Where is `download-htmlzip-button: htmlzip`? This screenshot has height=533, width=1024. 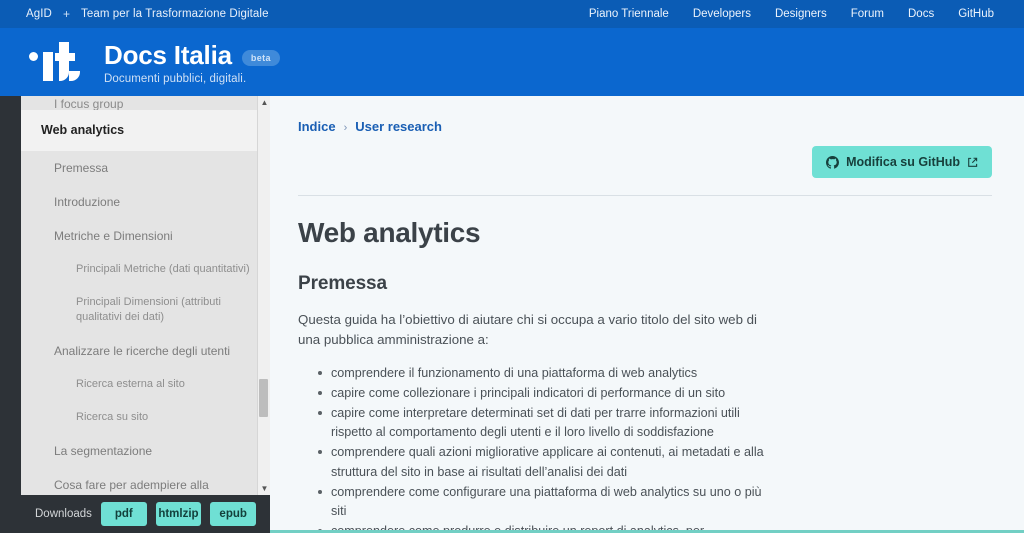 download-htmlzip-button: htmlzip is located at coordinates (178, 514).